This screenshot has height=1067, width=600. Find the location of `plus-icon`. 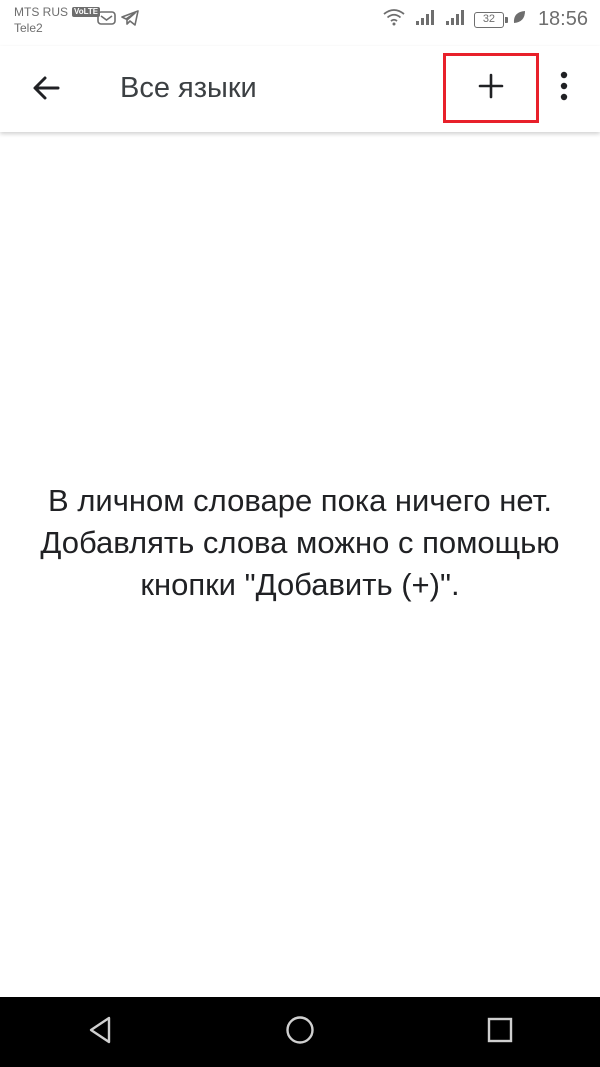

plus-icon is located at coordinates (491, 88).